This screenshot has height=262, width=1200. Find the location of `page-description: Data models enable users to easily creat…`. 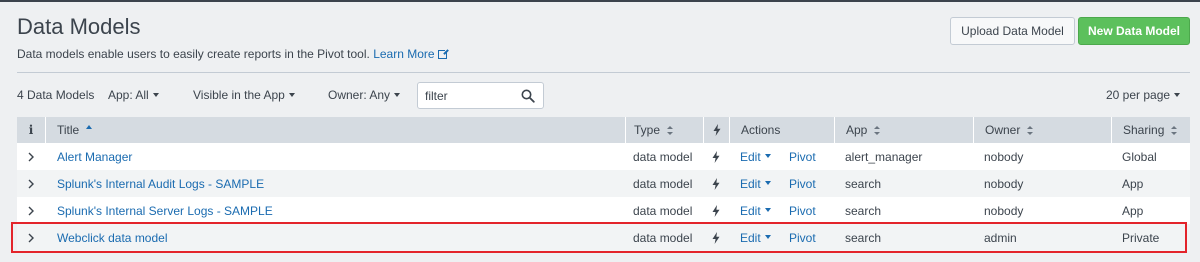

page-description: Data models enable users to easily creat… is located at coordinates (233, 54).